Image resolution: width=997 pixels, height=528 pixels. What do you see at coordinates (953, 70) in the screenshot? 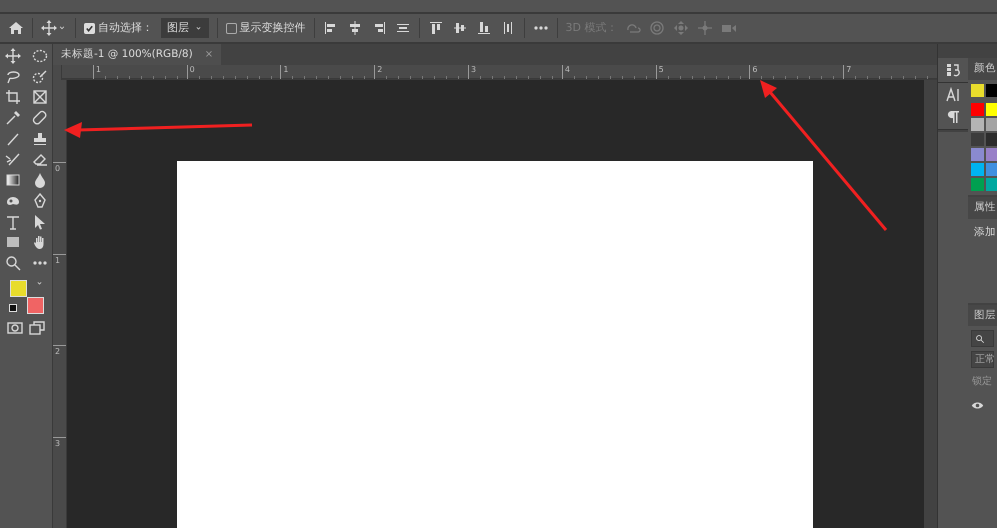
I see `history-panel-icon` at bounding box center [953, 70].